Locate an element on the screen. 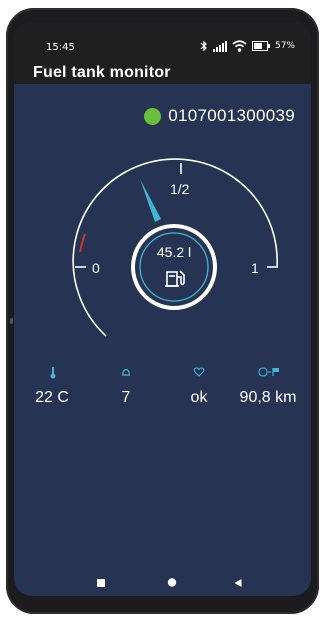  back-triangle-icon is located at coordinates (238, 581).